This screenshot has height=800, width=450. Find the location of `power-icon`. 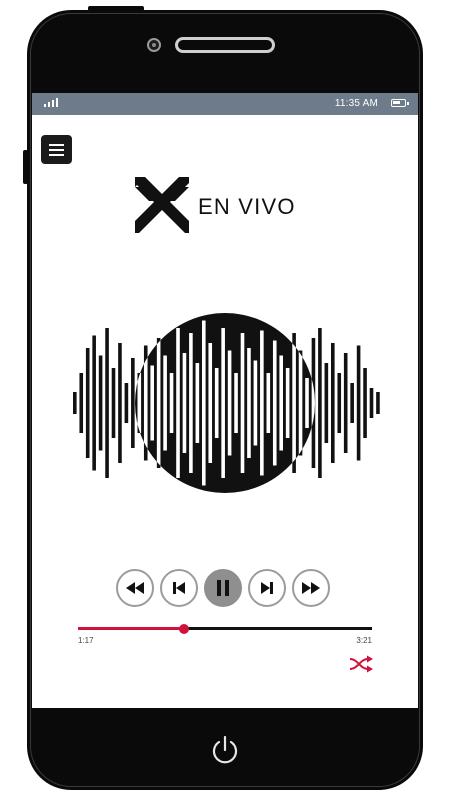

power-icon is located at coordinates (225, 749).